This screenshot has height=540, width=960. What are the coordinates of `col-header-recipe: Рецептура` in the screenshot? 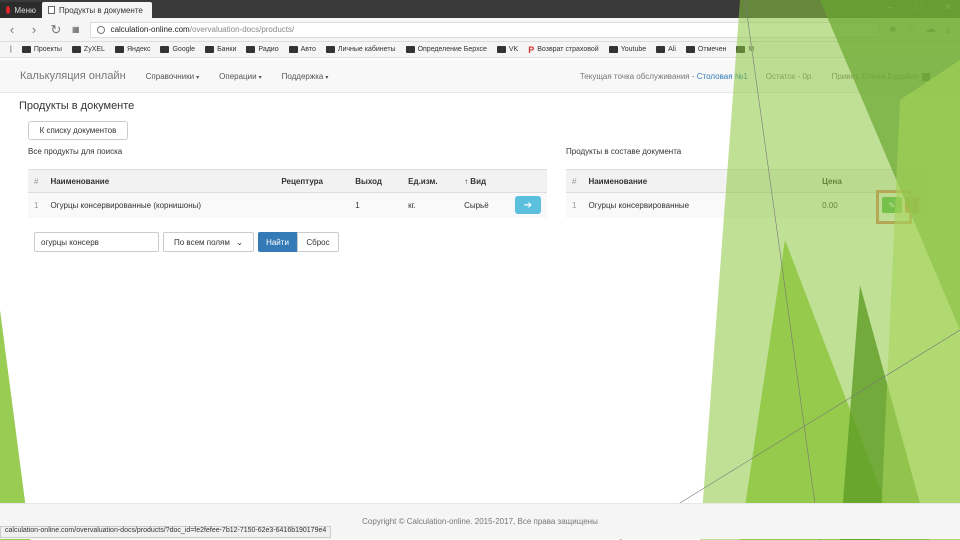 It's located at (312, 181).